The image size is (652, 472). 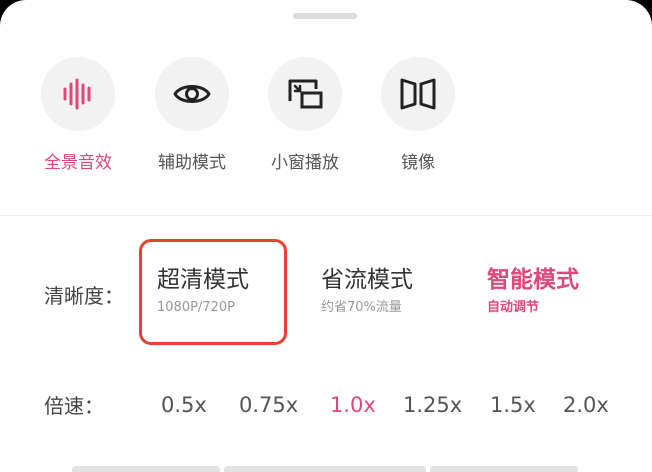 I want to click on action-assist-mode: 辅助模式, so click(x=192, y=115).